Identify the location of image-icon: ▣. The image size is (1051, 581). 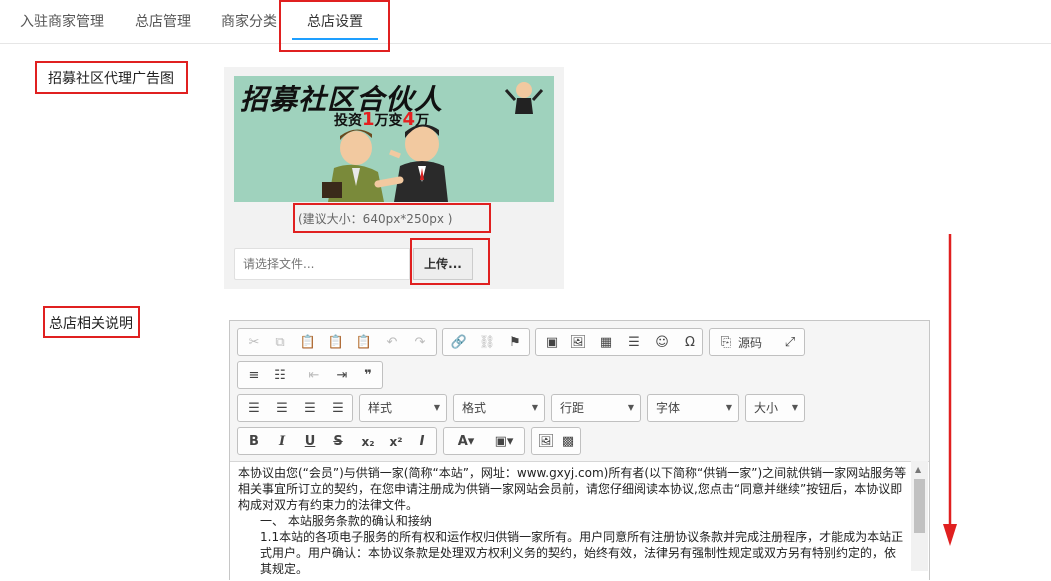
(552, 343).